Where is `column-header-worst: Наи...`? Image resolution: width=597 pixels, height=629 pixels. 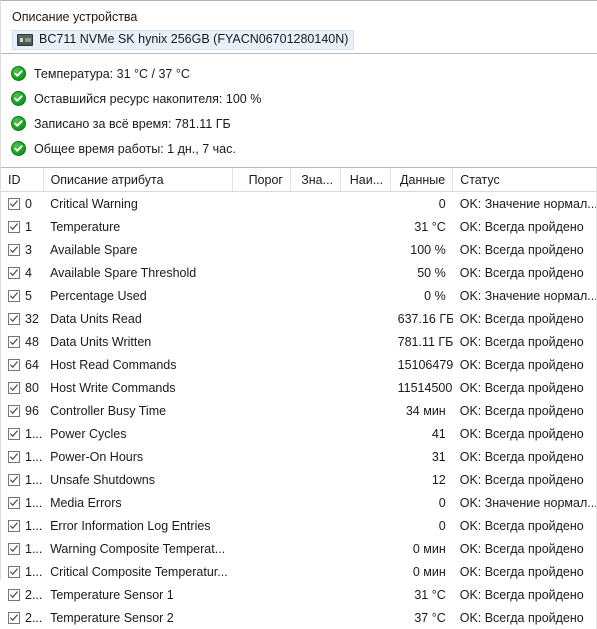 column-header-worst: Наи... is located at coordinates (366, 180).